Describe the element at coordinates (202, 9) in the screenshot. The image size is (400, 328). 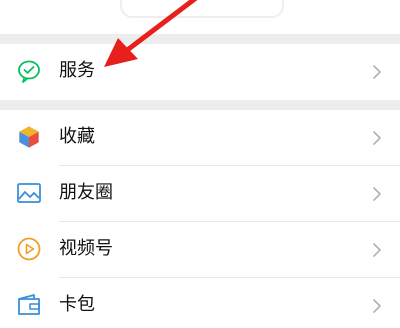
I see `top-pill-element` at that location.